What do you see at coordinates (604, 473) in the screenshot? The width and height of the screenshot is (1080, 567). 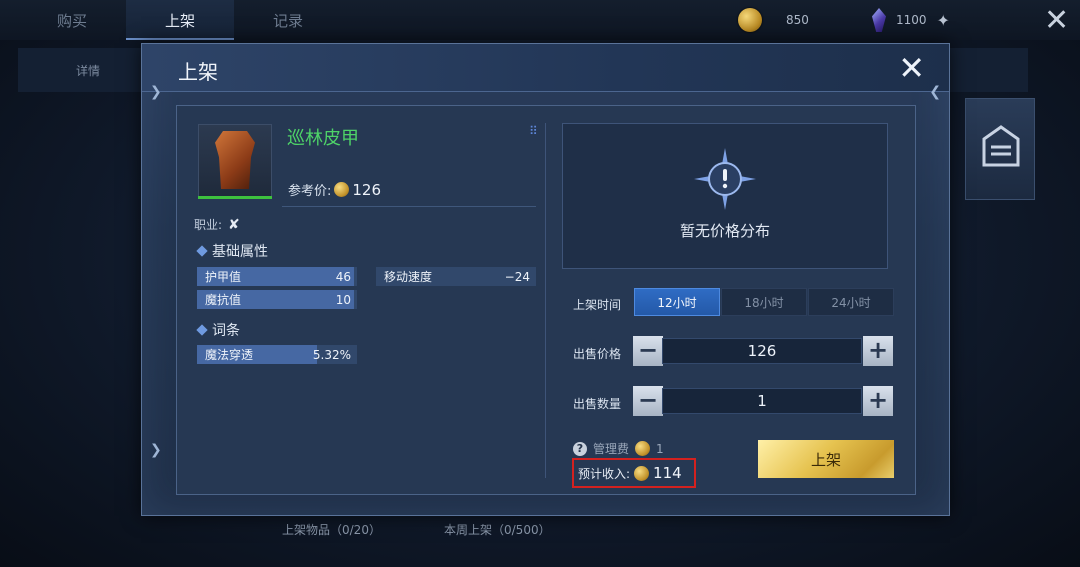 I see `income-label: 预计收入:` at bounding box center [604, 473].